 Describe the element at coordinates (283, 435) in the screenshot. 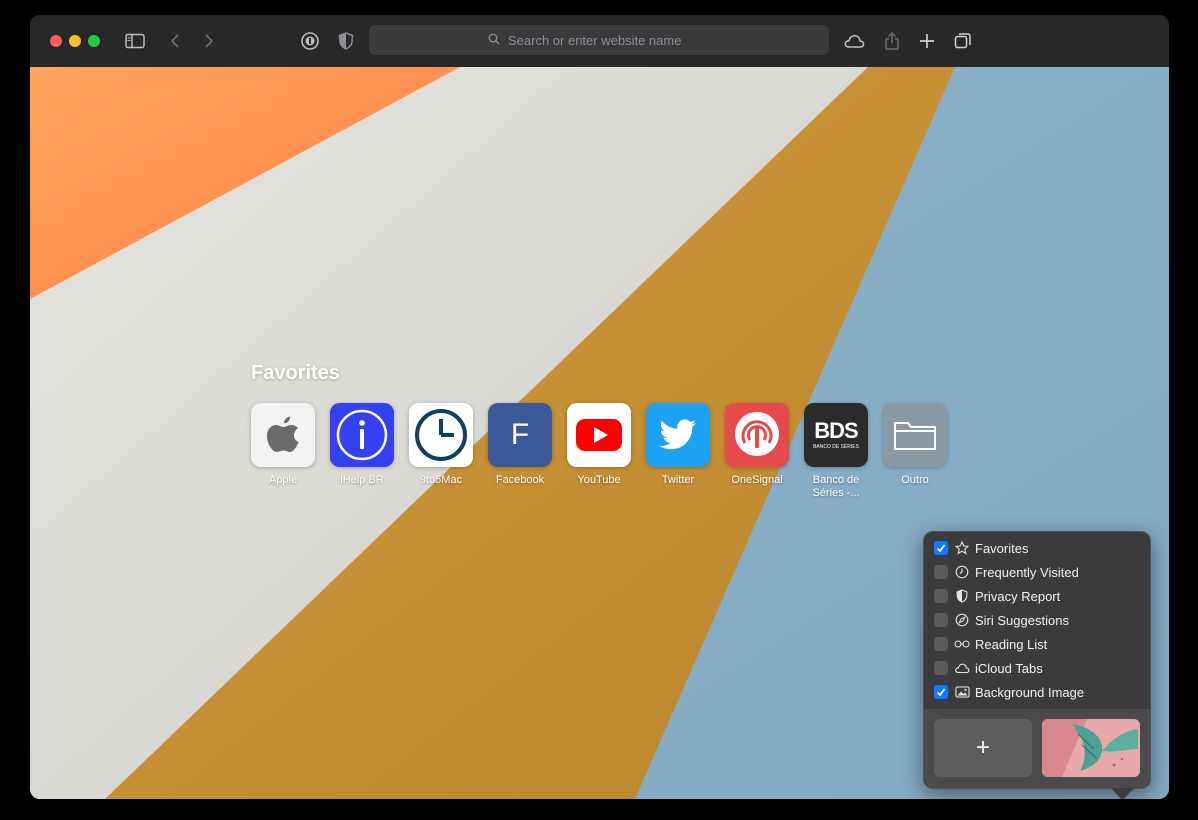

I see `apple-logo-icon` at that location.